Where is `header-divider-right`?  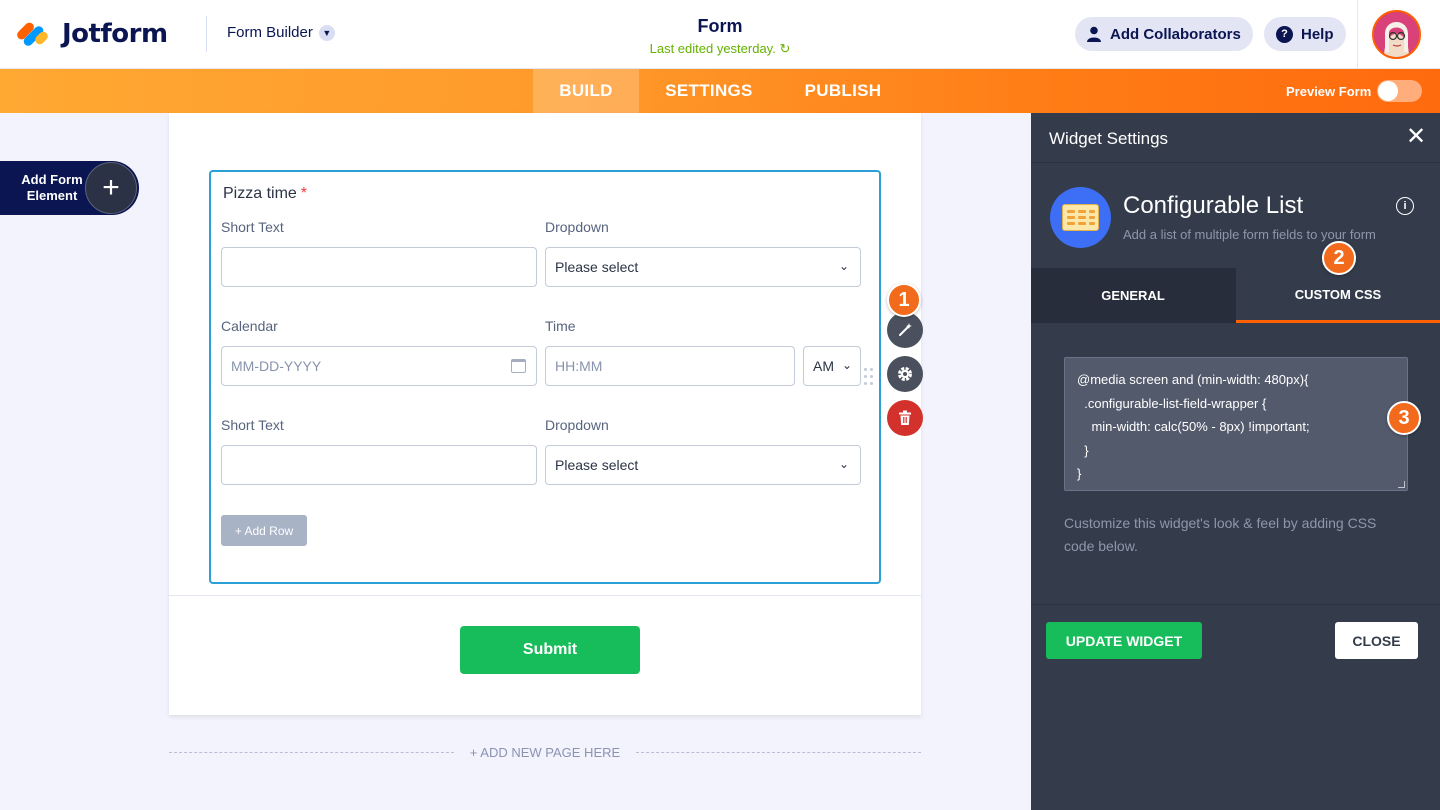 header-divider-right is located at coordinates (1357, 34).